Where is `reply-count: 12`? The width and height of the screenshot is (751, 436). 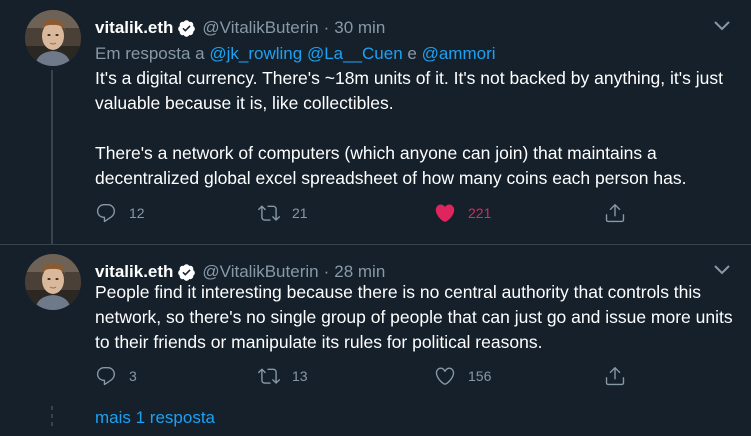 reply-count: 12 is located at coordinates (137, 213).